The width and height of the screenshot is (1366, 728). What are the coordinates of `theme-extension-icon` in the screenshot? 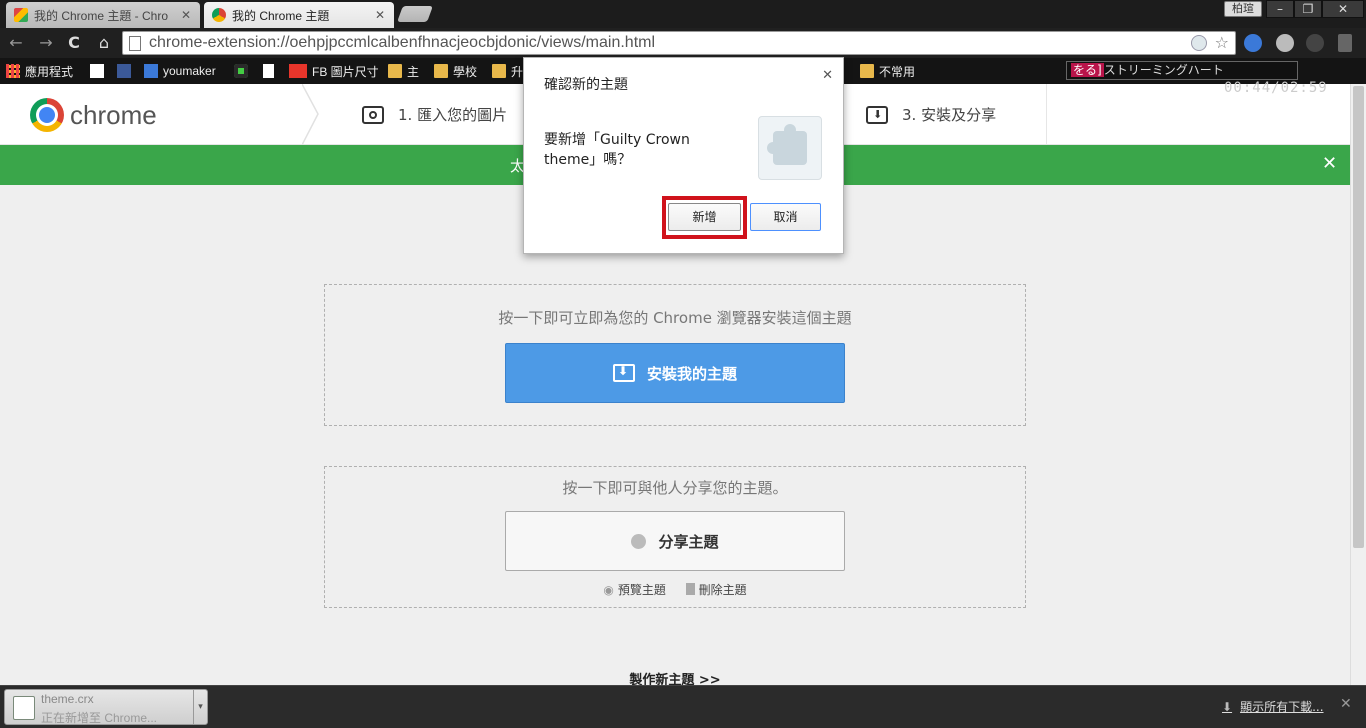 It's located at (1199, 43).